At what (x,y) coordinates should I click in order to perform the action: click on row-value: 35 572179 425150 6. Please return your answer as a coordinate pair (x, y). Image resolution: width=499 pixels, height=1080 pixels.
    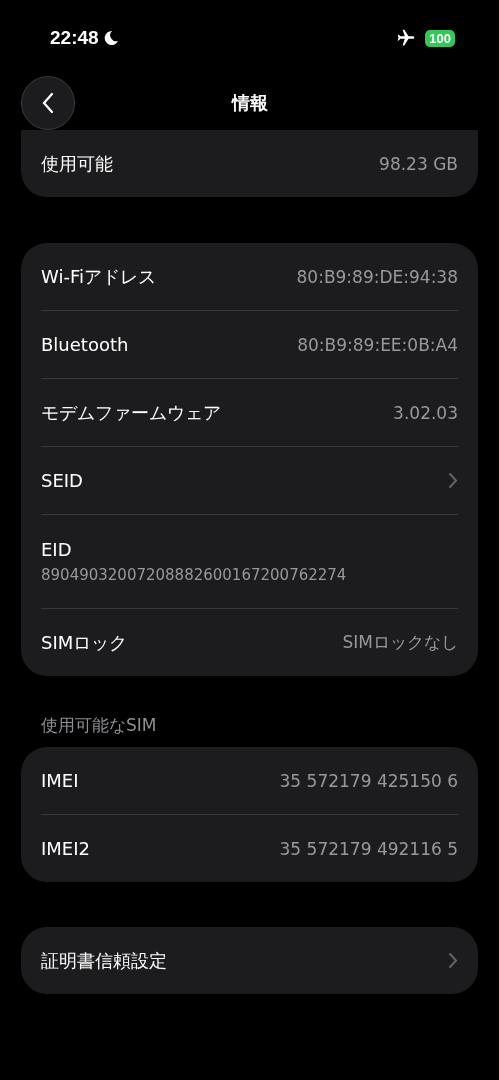
    Looking at the image, I should click on (368, 780).